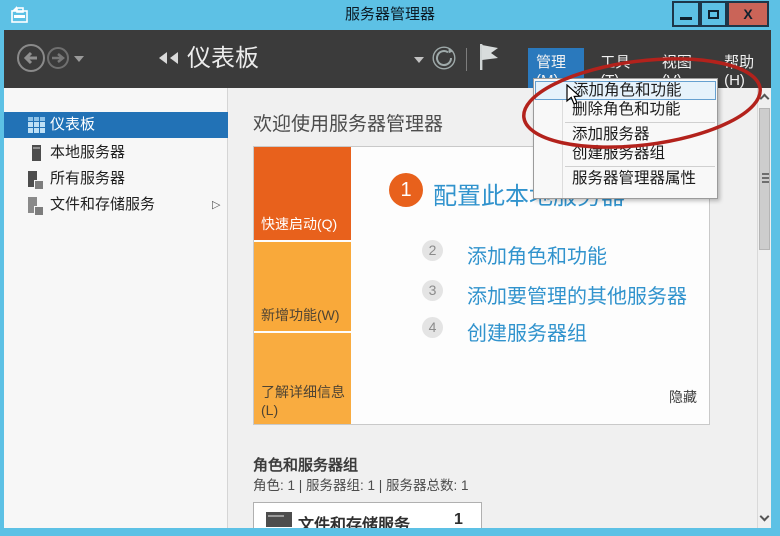 The width and height of the screenshot is (780, 536). I want to click on minimize-button, so click(686, 14).